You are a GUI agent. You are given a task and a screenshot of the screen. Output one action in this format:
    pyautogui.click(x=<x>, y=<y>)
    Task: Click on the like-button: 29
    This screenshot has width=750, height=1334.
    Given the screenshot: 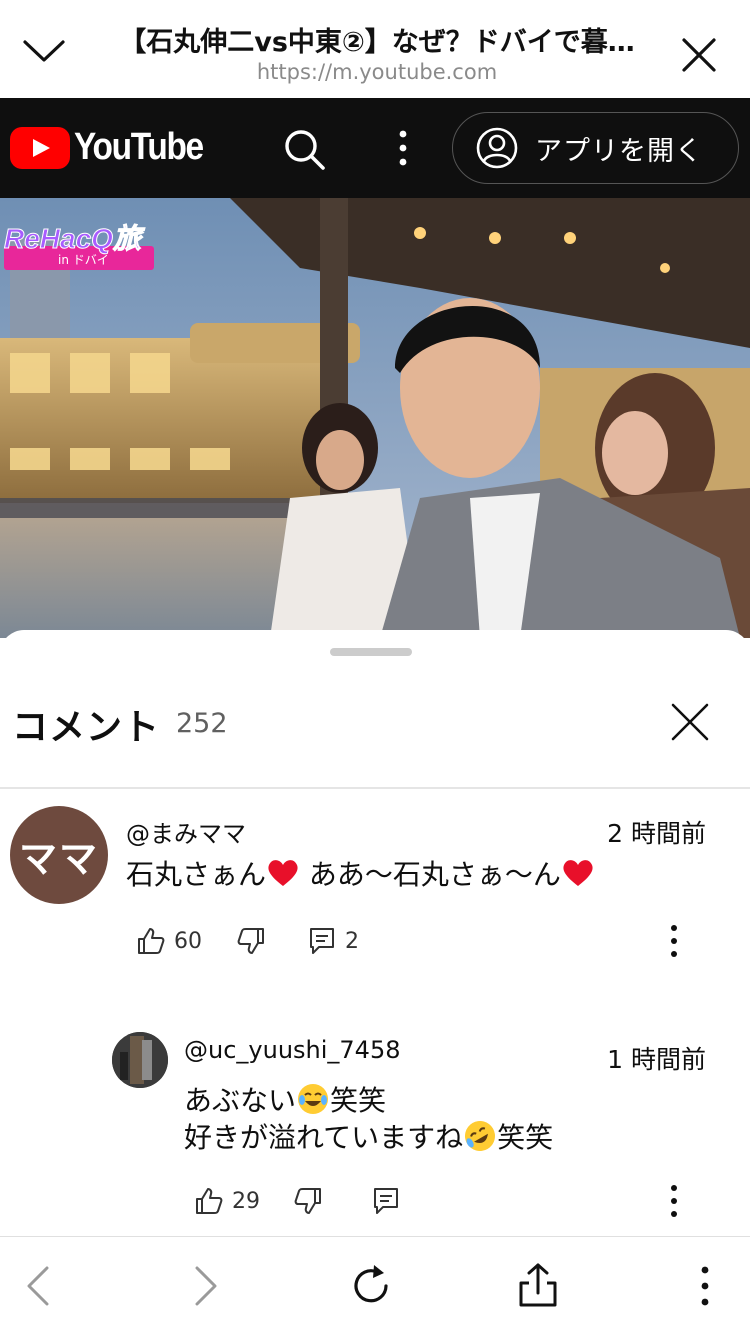 What is the action you would take?
    pyautogui.click(x=227, y=1201)
    